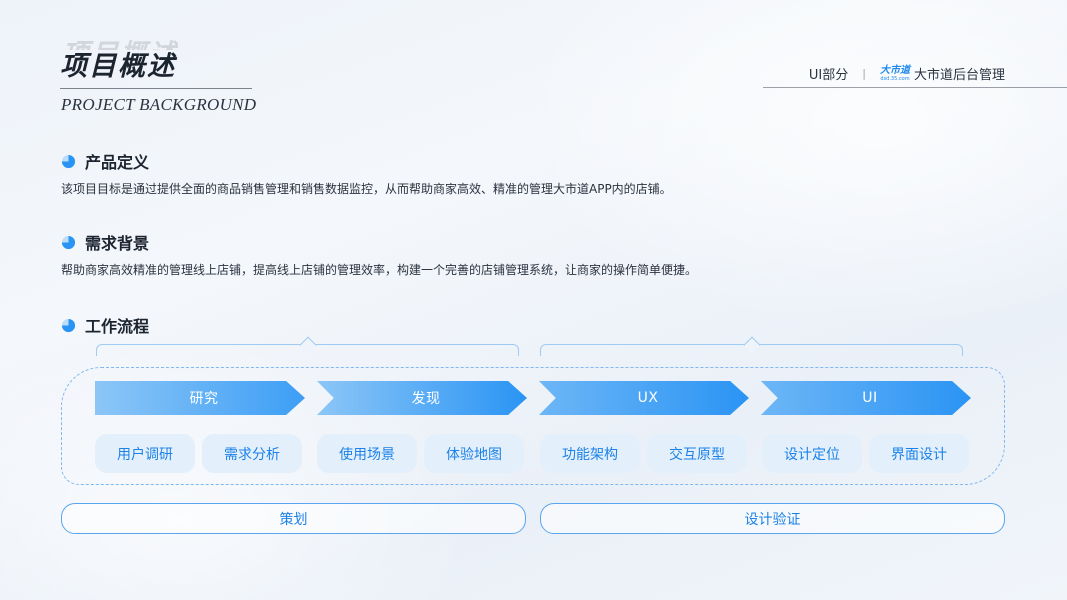 The height and width of the screenshot is (600, 1067). Describe the element at coordinates (590, 453) in the screenshot. I see `task-pill-feature-arch: 功能架构` at that location.